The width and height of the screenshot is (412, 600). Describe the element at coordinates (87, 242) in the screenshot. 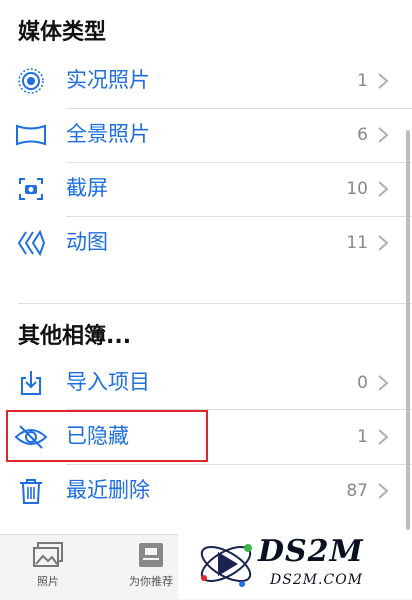

I see `list-item-label: 动图` at that location.